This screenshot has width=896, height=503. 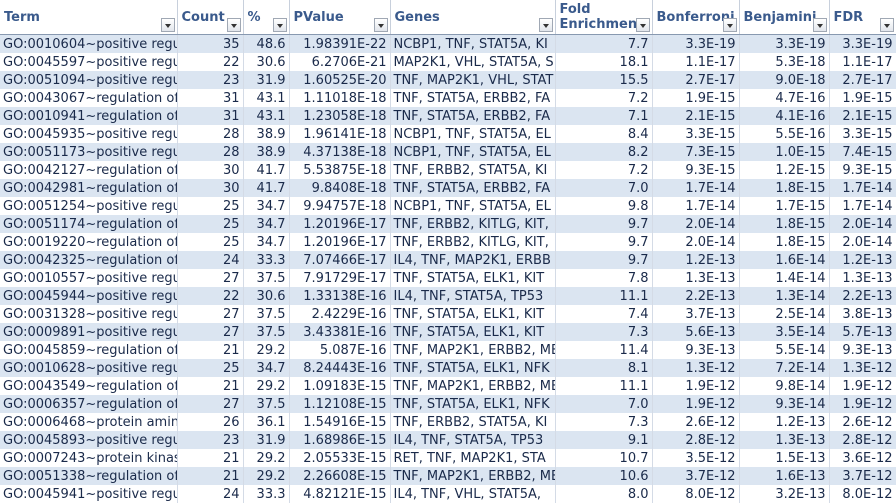 What do you see at coordinates (784, 17) in the screenshot?
I see `column-header-benj: Benjamini` at bounding box center [784, 17].